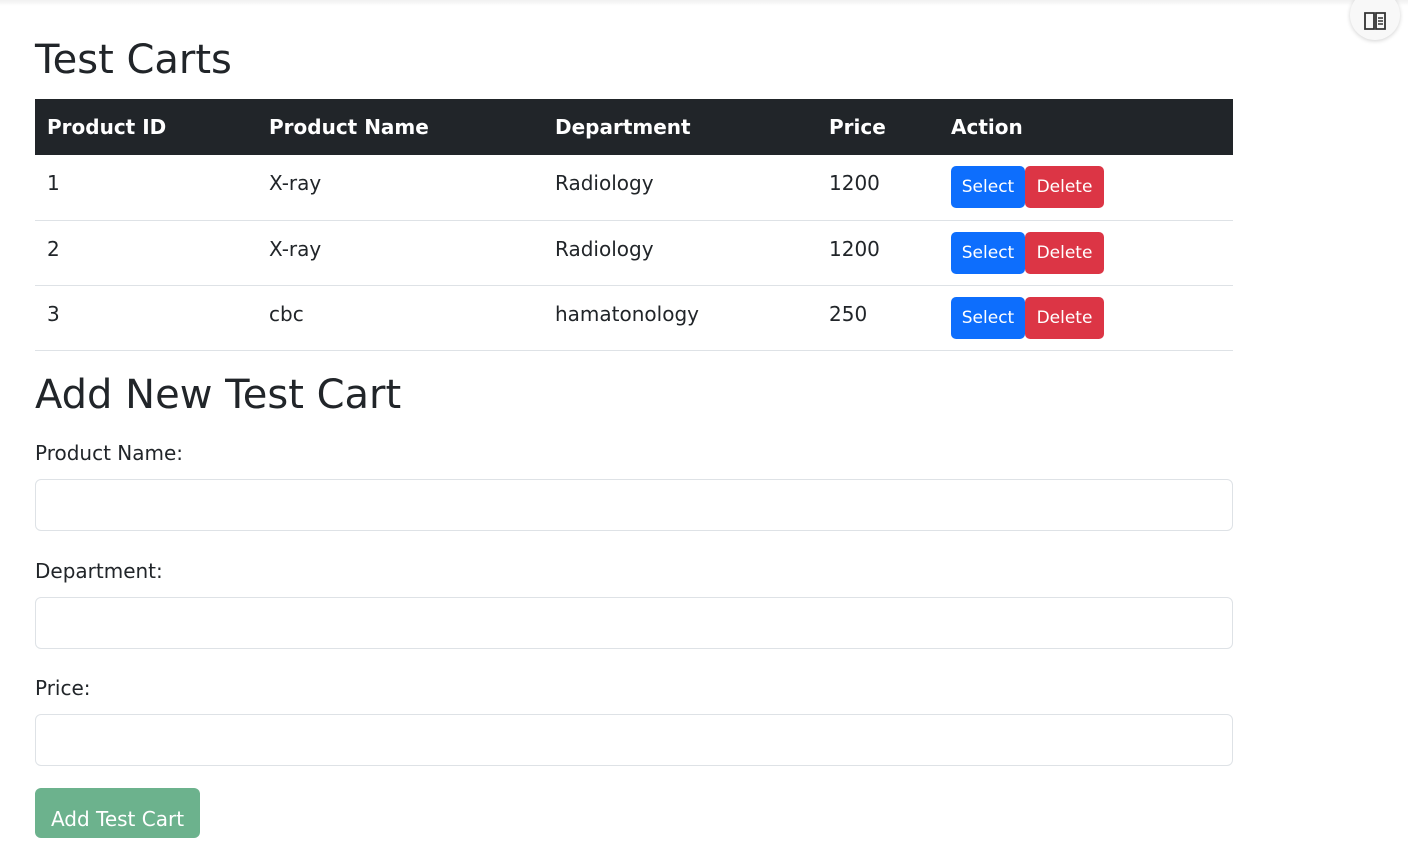 The height and width of the screenshot is (844, 1408). I want to click on table-row: 3 cbc hamatonology 250 Select Delete, so click(634, 318).